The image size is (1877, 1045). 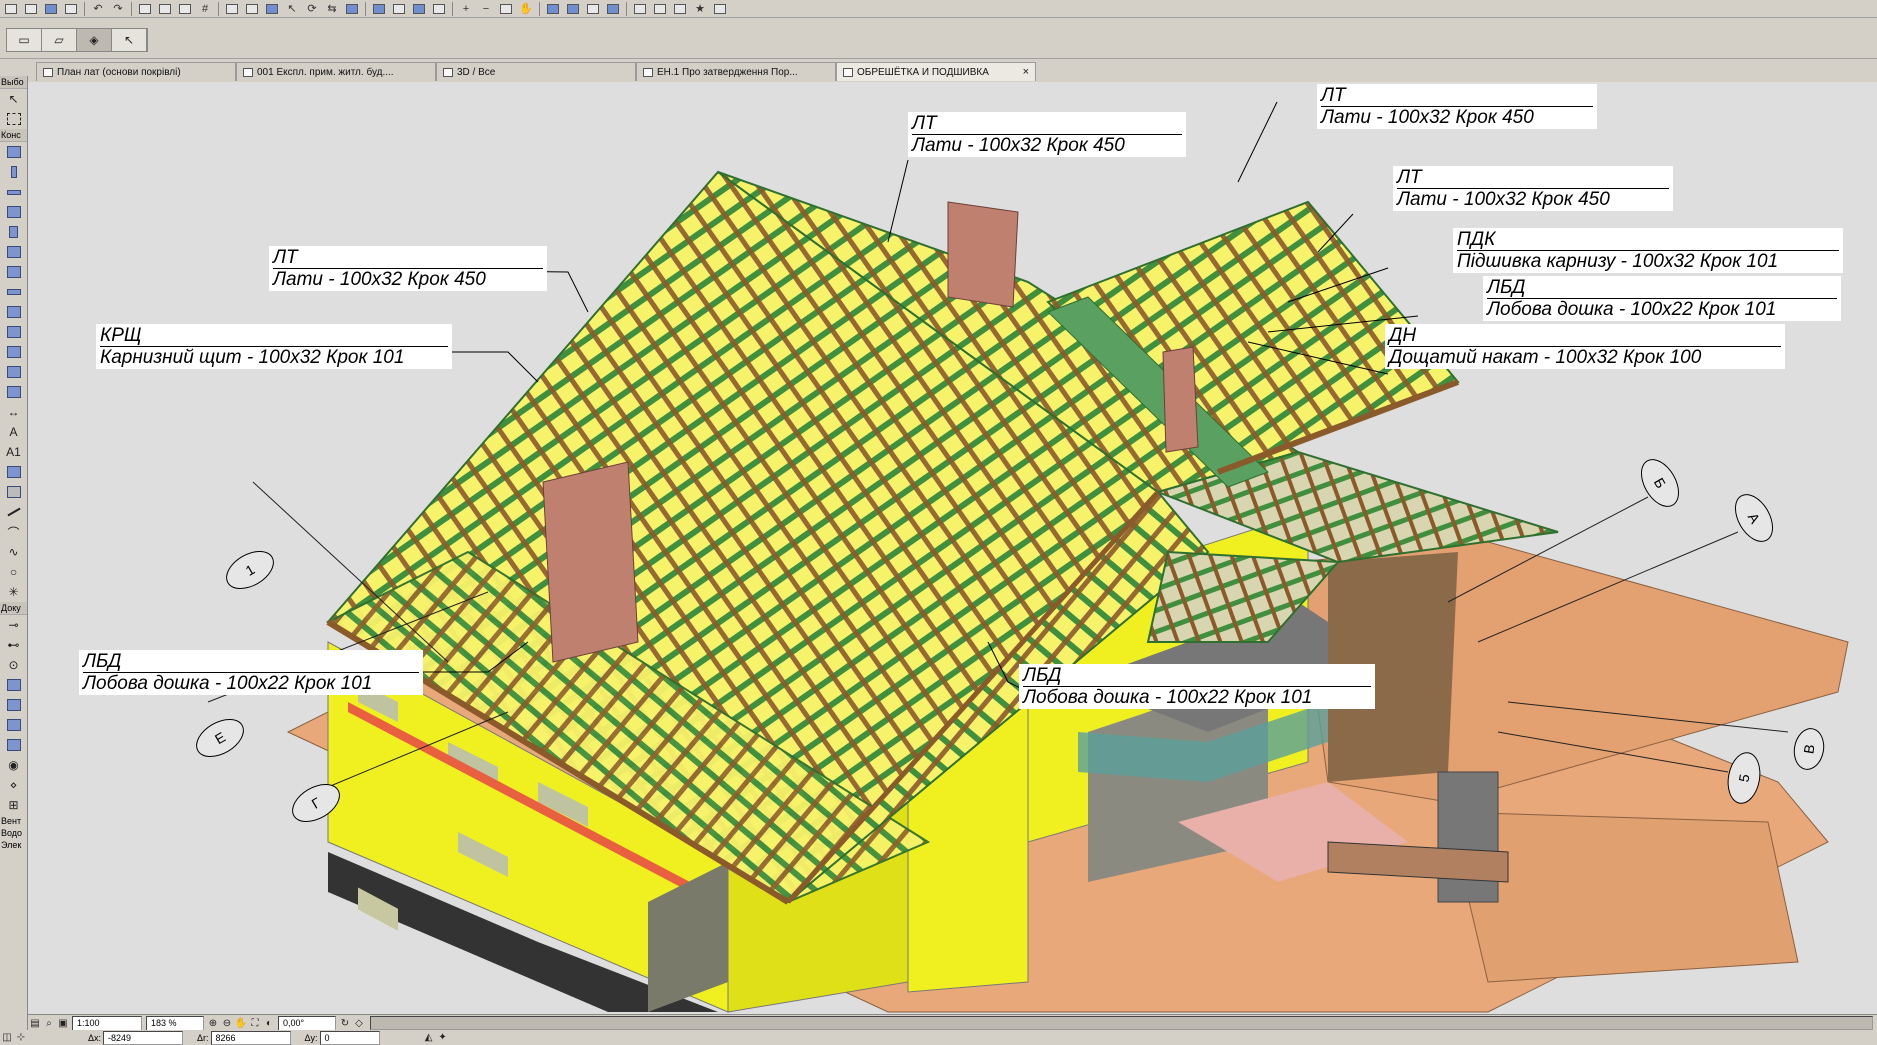 What do you see at coordinates (429, 1038) in the screenshot?
I see `snap-guides-icon: ◭` at bounding box center [429, 1038].